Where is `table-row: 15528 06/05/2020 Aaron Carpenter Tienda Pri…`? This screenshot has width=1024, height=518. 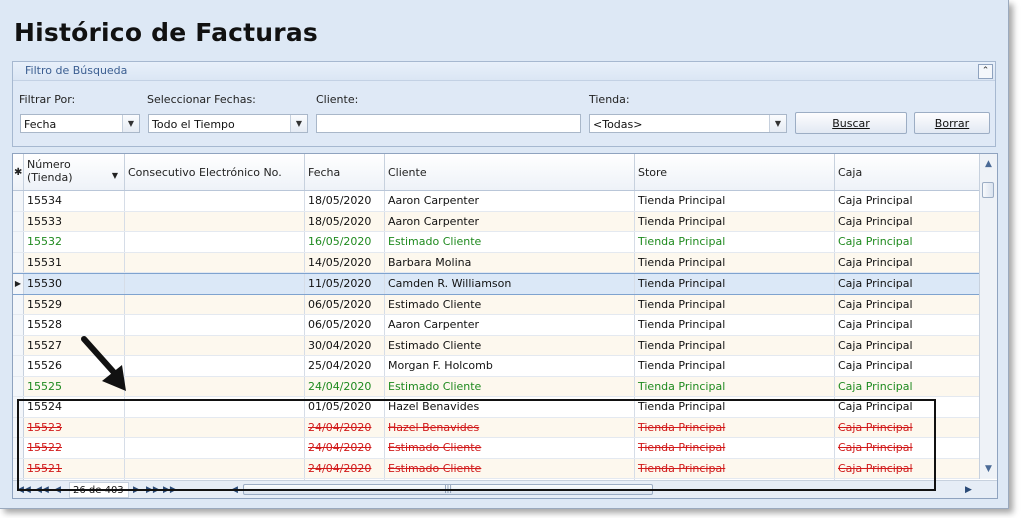 table-row: 15528 06/05/2020 Aaron Carpenter Tienda Pri… is located at coordinates (496, 325).